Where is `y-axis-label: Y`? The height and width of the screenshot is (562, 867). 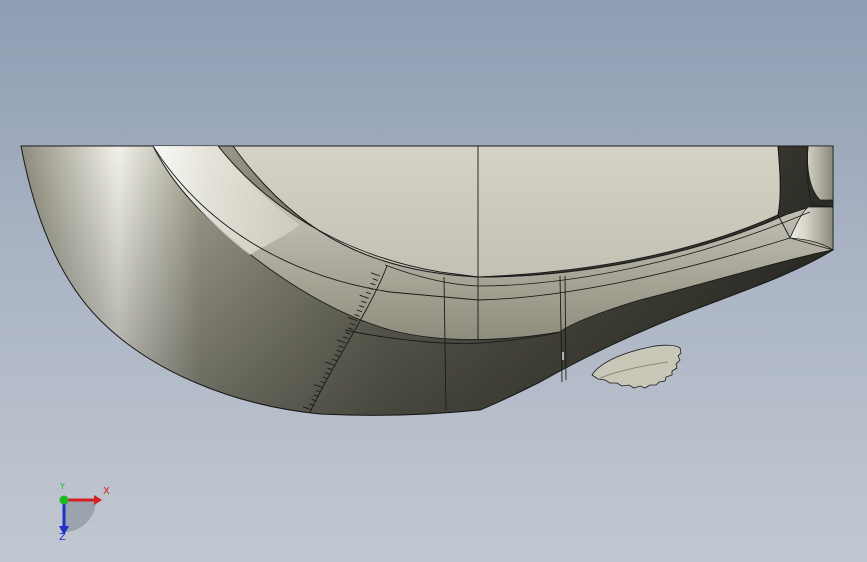 y-axis-label: Y is located at coordinates (62, 486).